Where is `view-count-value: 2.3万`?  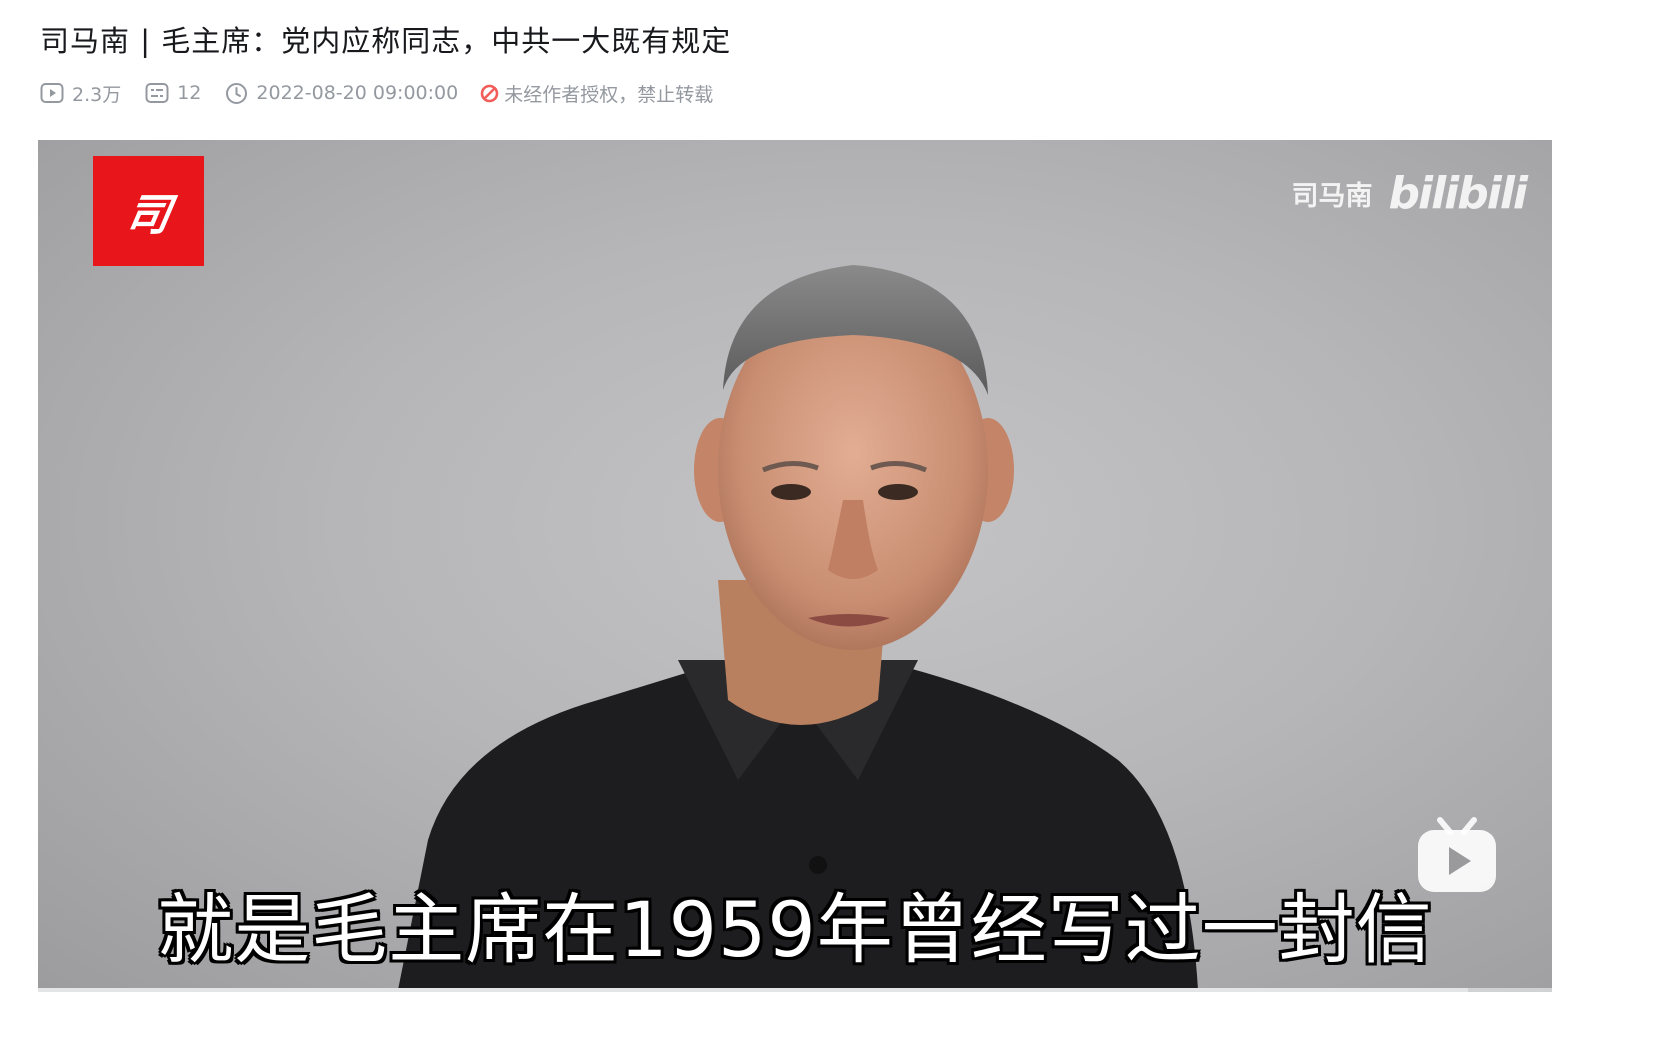 view-count-value: 2.3万 is located at coordinates (97, 94).